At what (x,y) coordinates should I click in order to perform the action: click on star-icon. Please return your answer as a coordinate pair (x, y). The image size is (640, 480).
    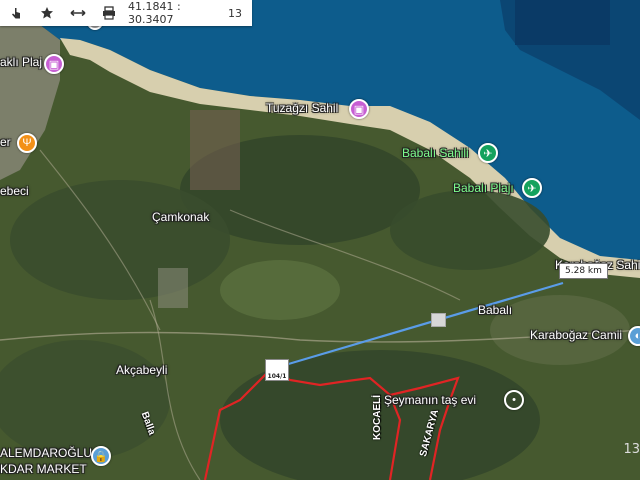
    Looking at the image, I should click on (46, 13).